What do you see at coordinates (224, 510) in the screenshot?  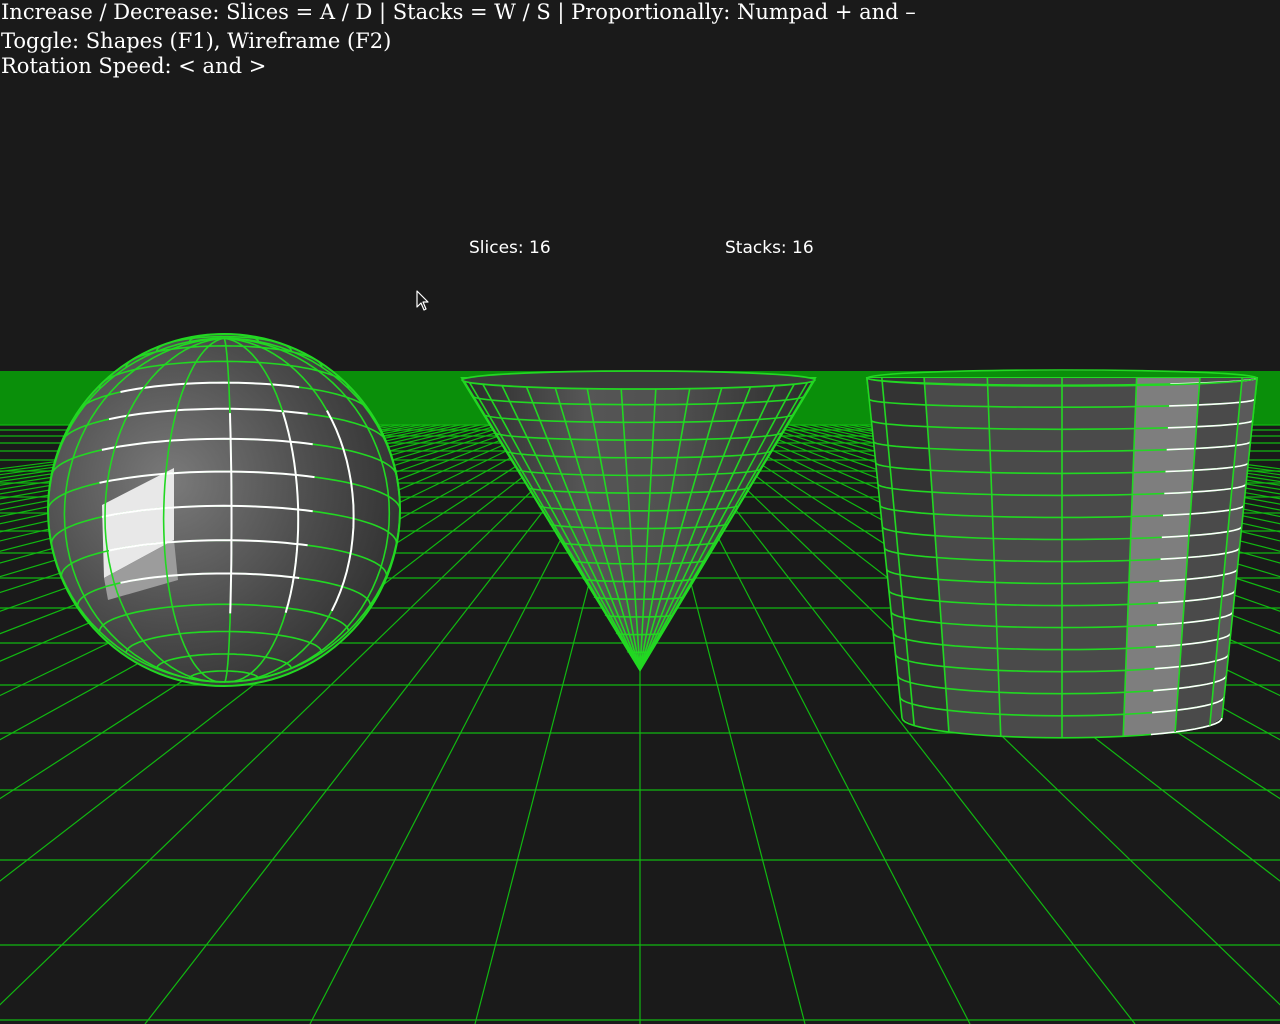 I see `wireframe-sphere` at bounding box center [224, 510].